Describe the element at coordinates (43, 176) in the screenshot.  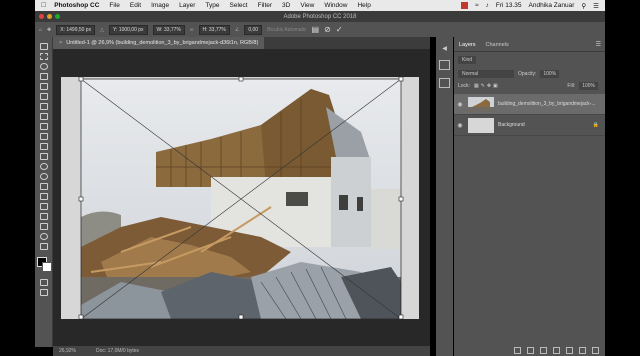
I see `dodge-tool-icon` at that location.